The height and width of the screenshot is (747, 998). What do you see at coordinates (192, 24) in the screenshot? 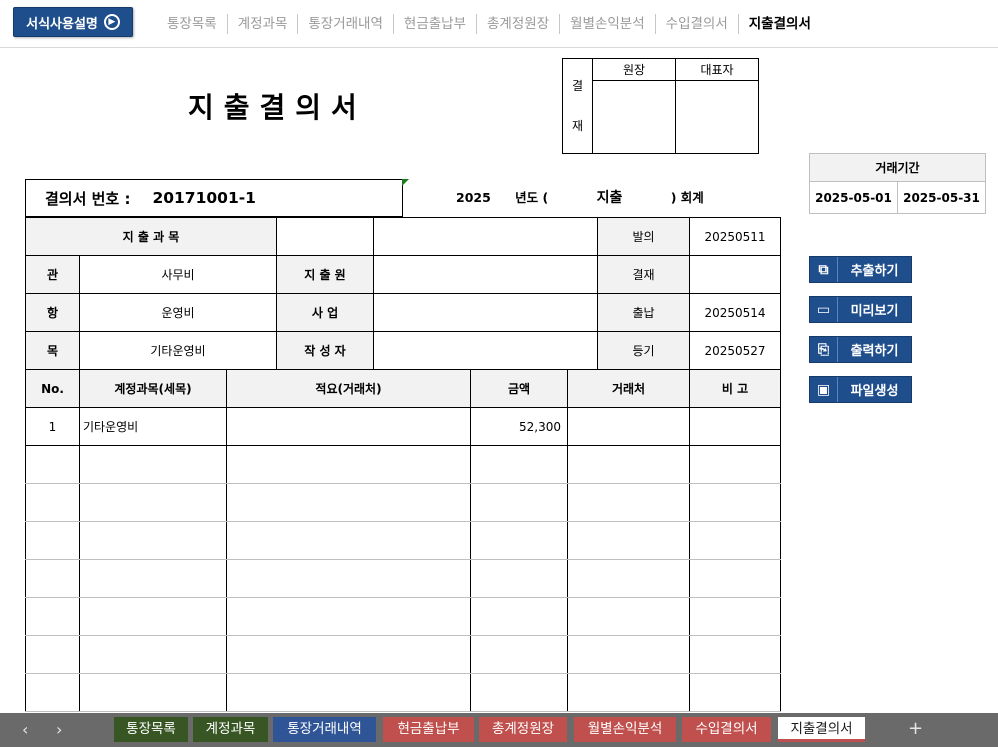
I see `nav-link-bank-list: 통장목록` at bounding box center [192, 24].